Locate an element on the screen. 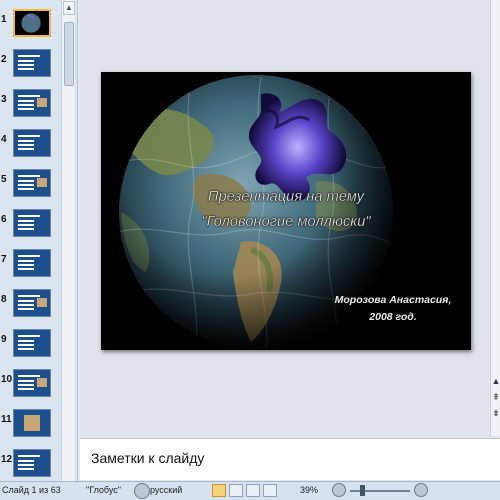 The image size is (500, 500). slide-author-line-2: 2008 год. is located at coordinates (393, 317).